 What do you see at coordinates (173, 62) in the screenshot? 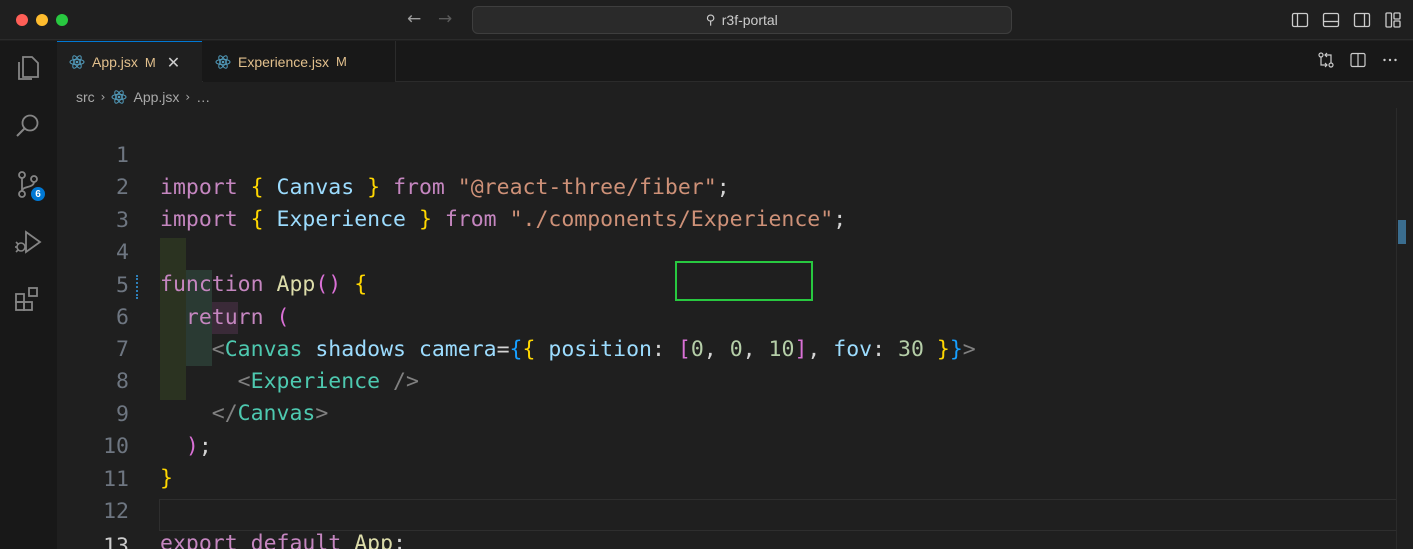
I see `close-icon: ✕` at bounding box center [173, 62].